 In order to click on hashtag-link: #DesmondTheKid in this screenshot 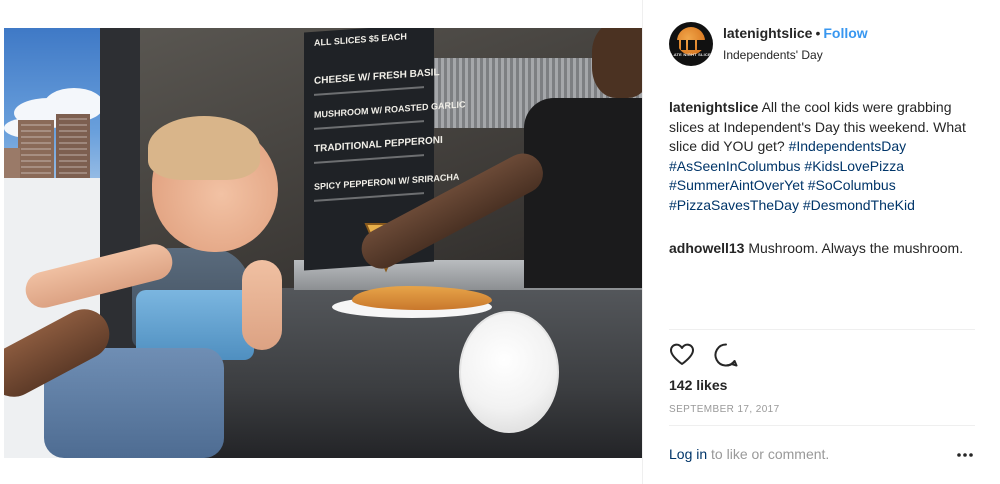, I will do `click(859, 205)`.